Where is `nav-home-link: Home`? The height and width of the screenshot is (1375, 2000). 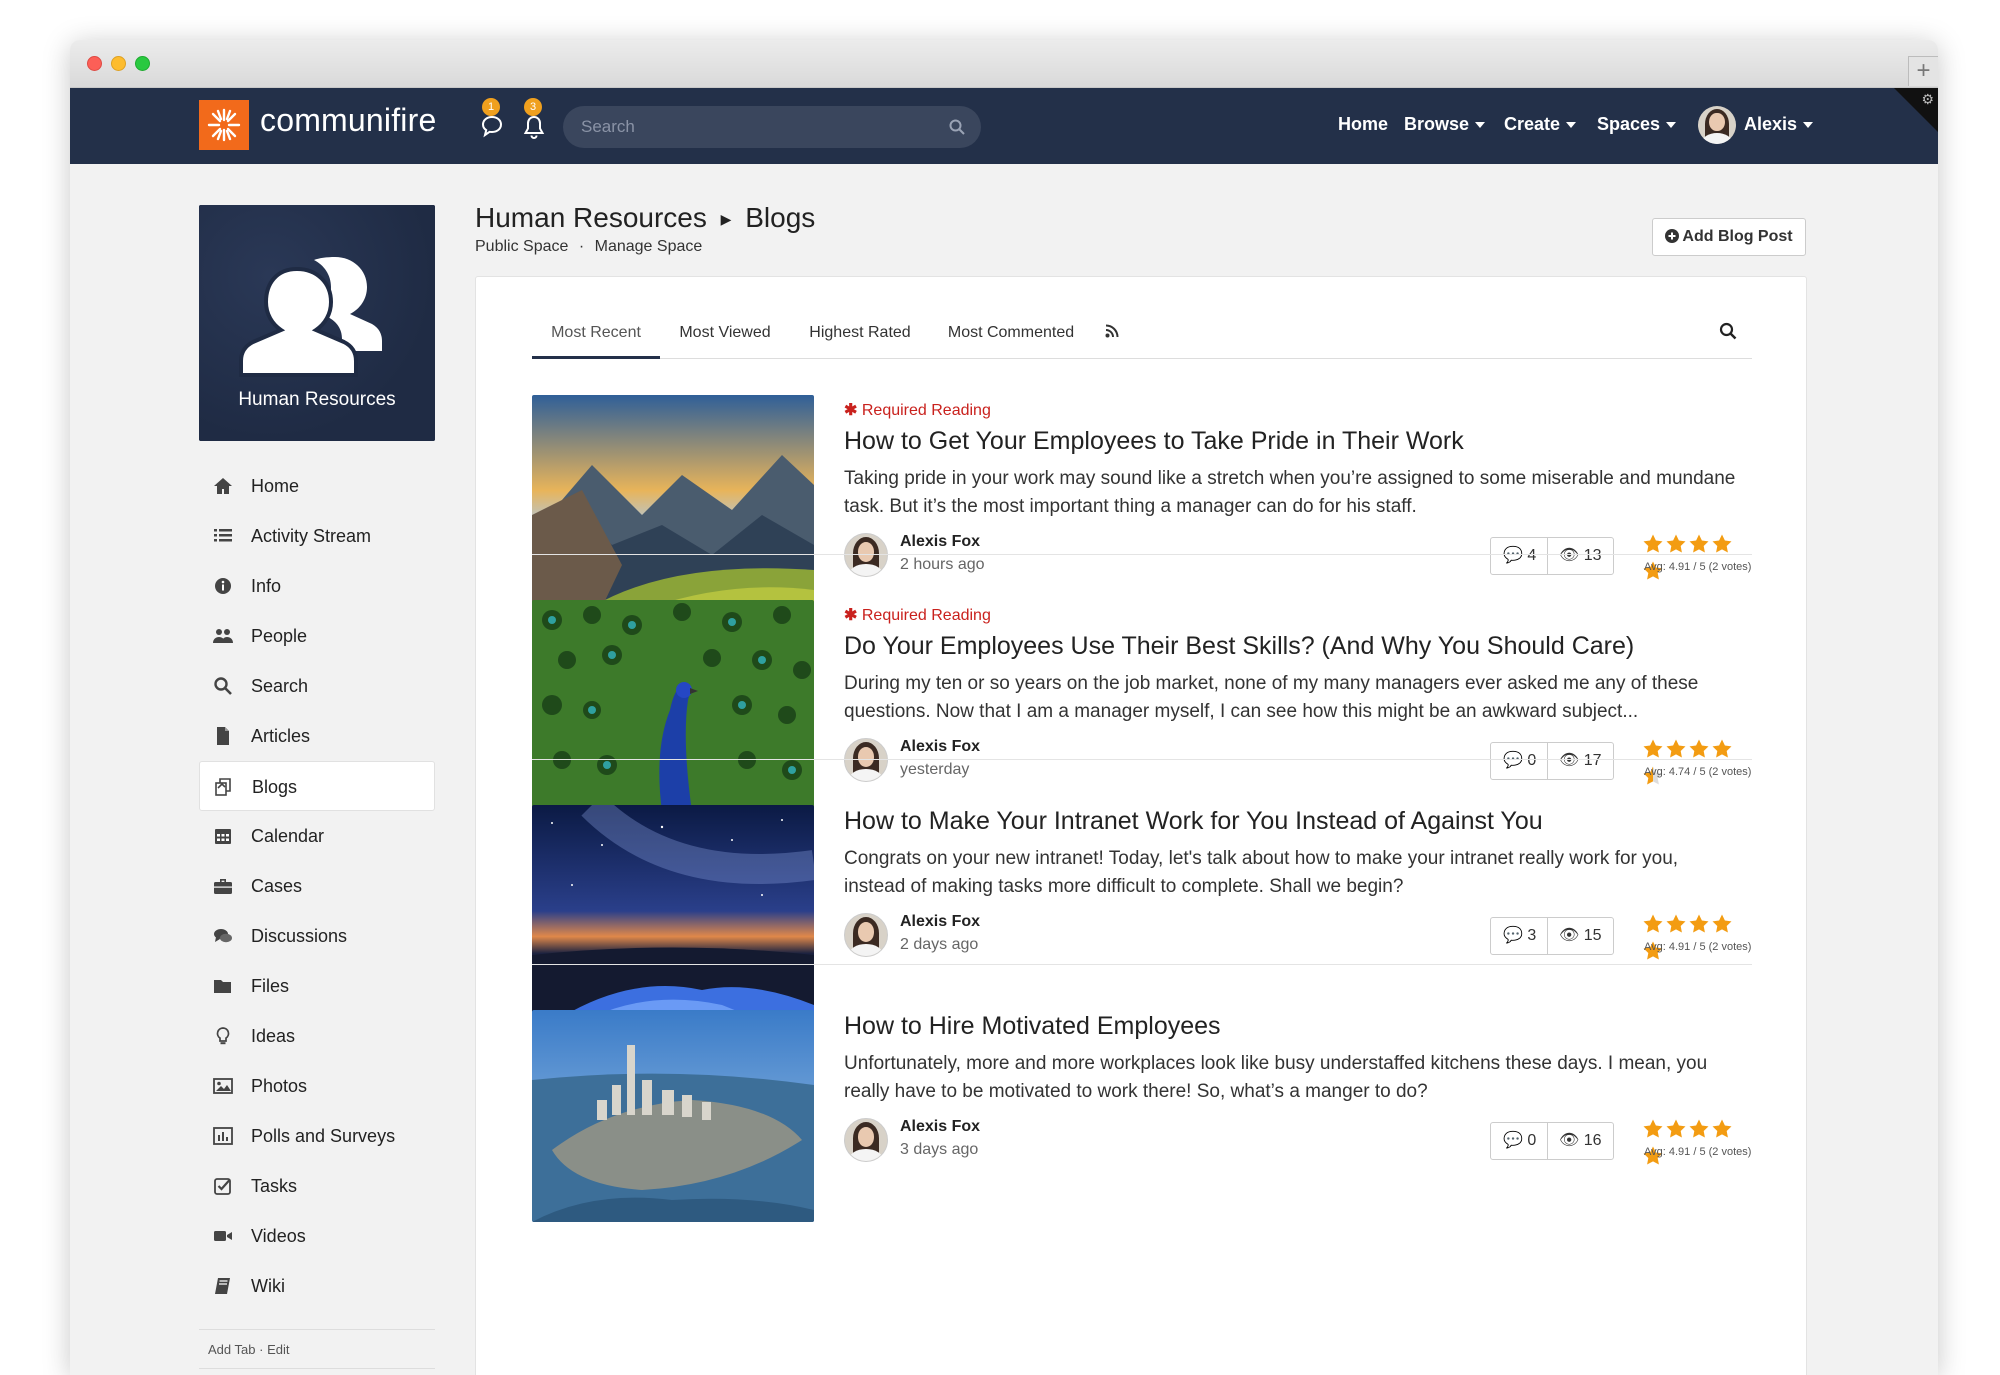 nav-home-link: Home is located at coordinates (1363, 124).